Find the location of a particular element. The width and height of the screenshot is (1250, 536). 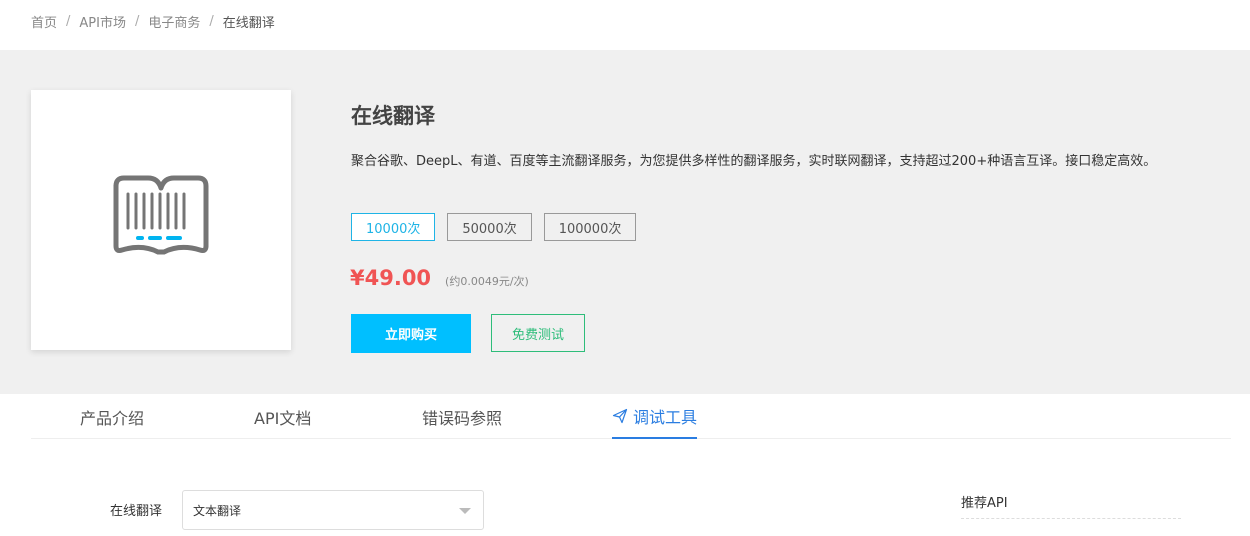

plan-selector: 10000次 50000次 100000次 is located at coordinates (499, 227).